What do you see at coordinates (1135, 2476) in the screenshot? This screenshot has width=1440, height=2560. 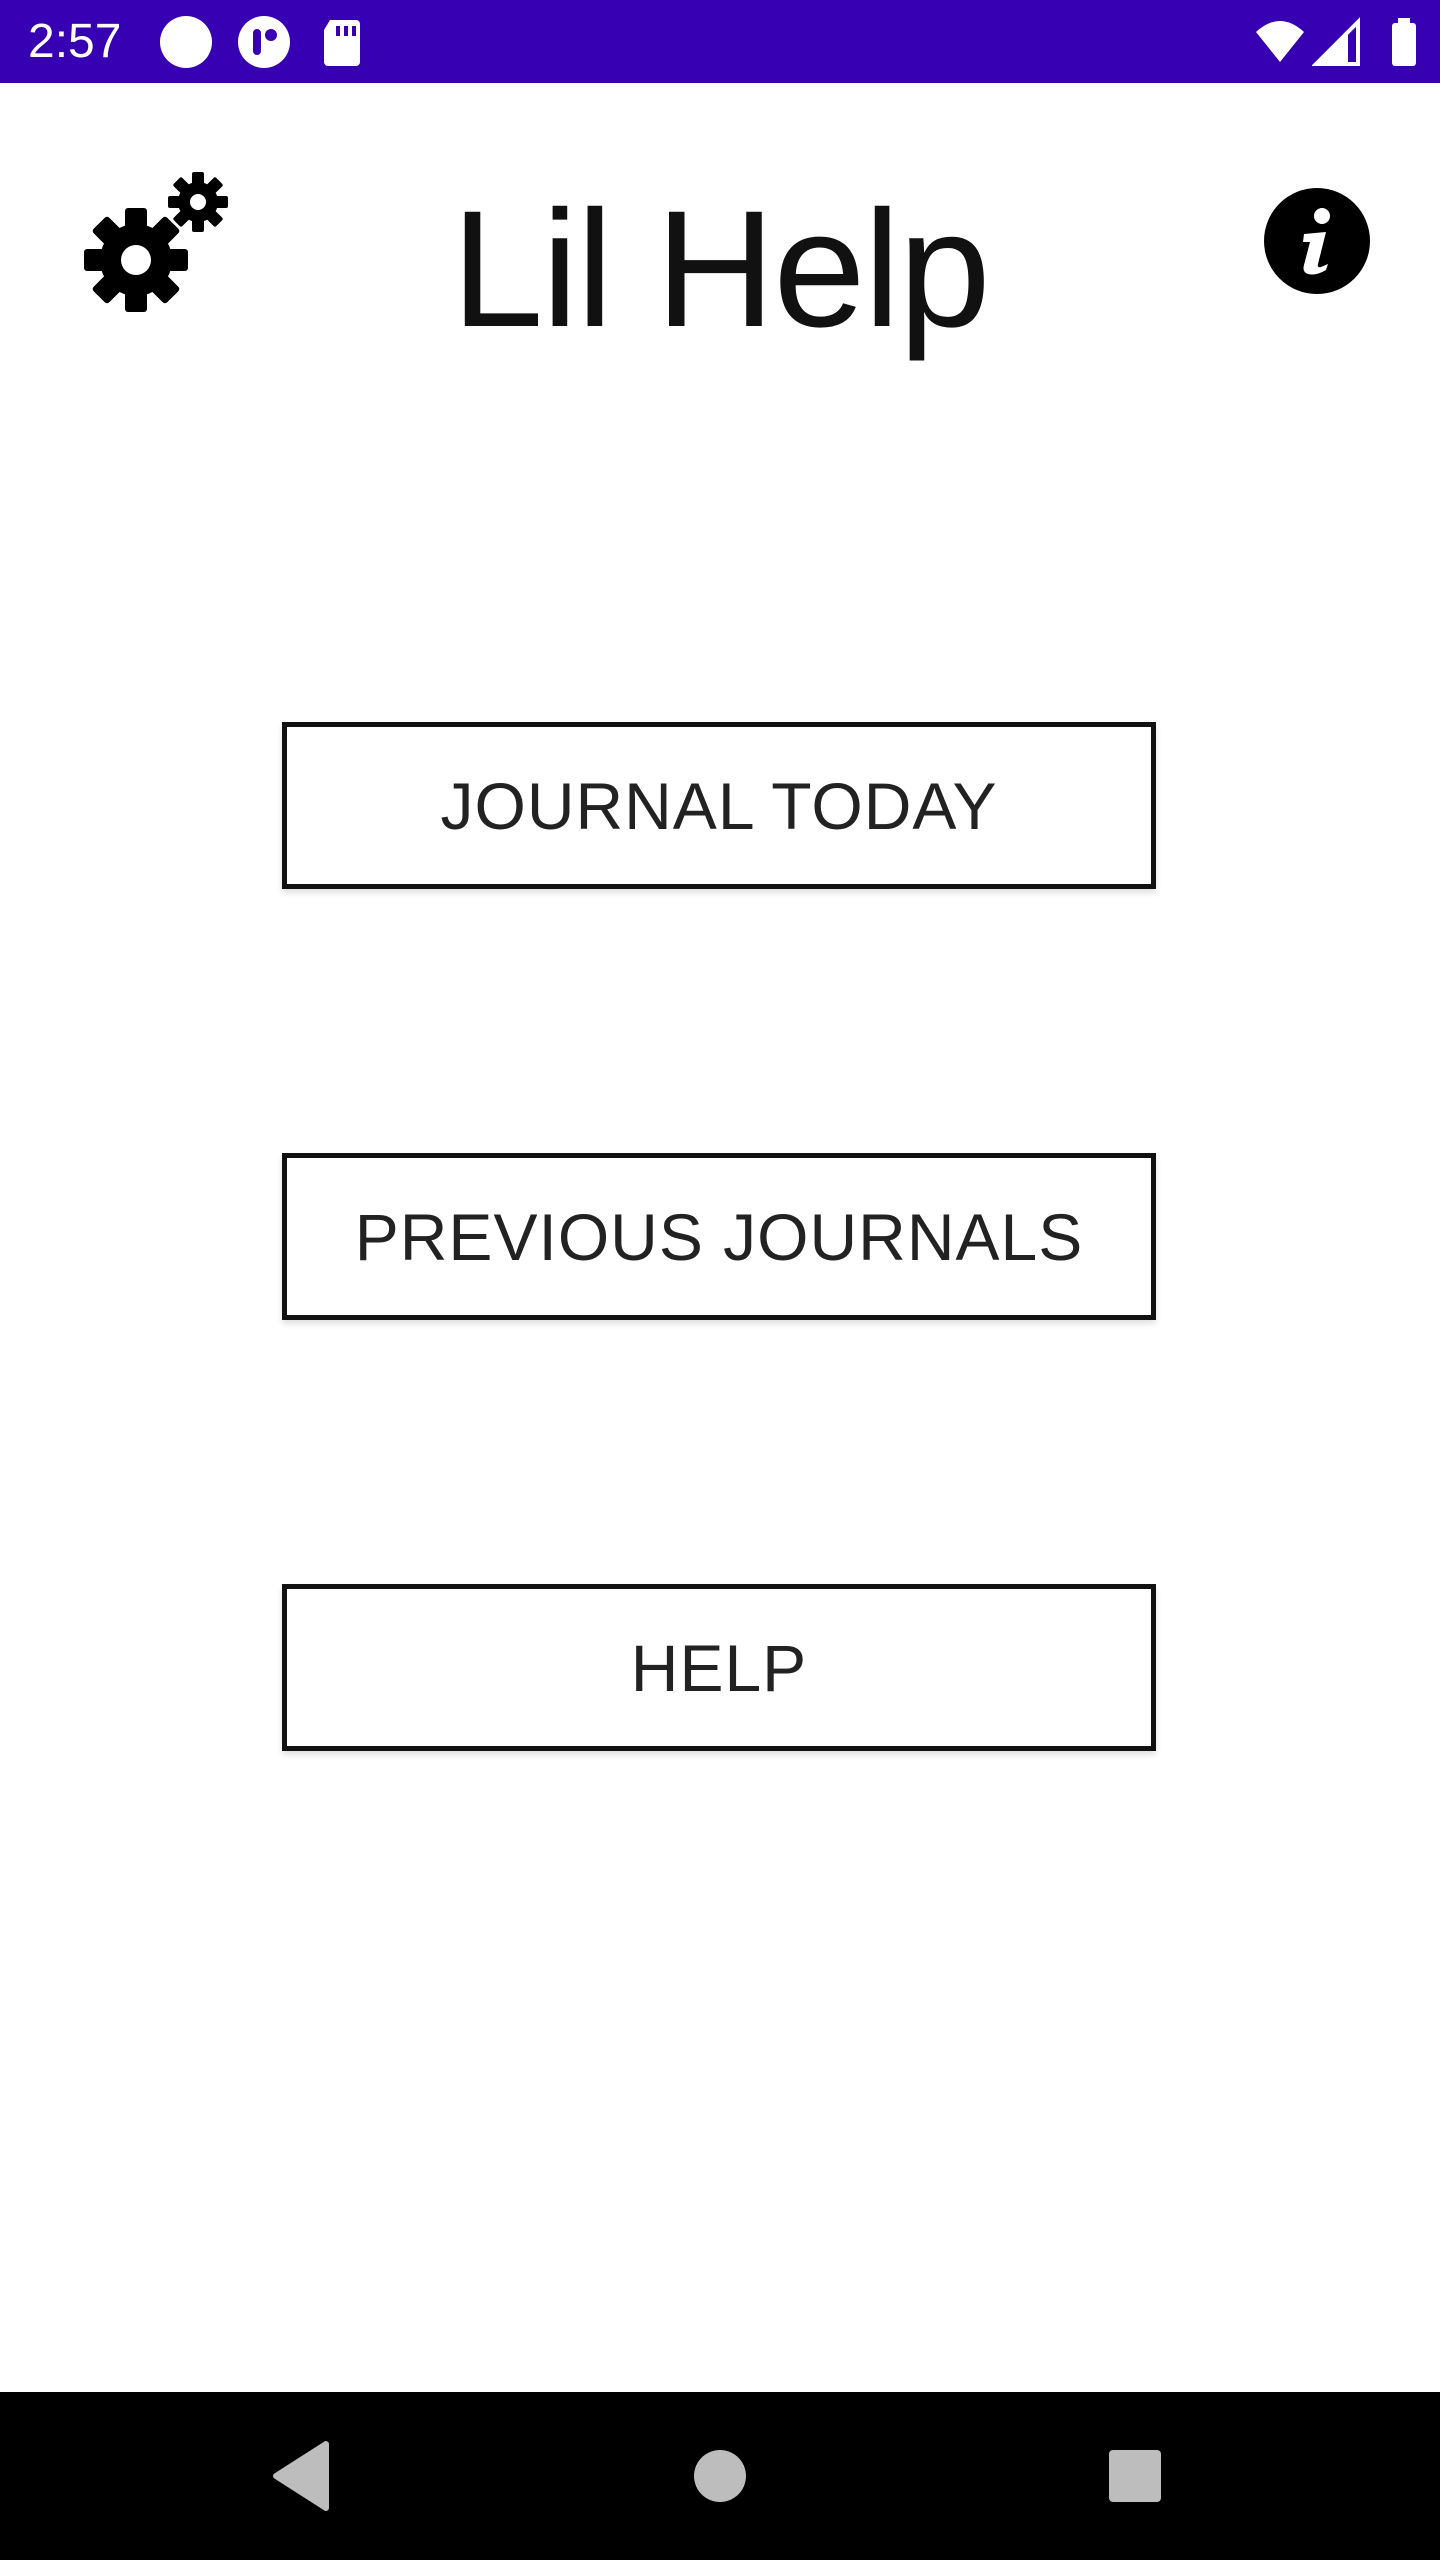 I see `recents-icon` at bounding box center [1135, 2476].